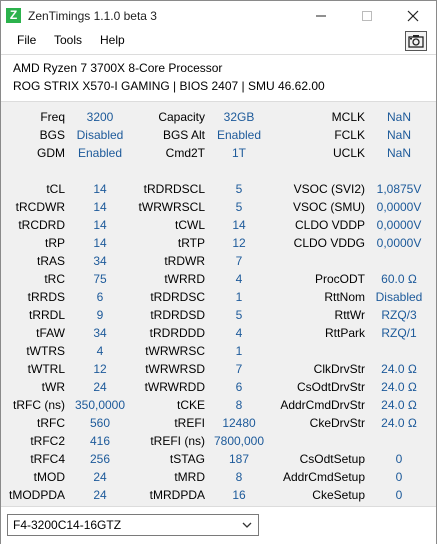 The width and height of the screenshot is (437, 544). I want to click on timing-label: tRDRDSCL, so click(174, 189).